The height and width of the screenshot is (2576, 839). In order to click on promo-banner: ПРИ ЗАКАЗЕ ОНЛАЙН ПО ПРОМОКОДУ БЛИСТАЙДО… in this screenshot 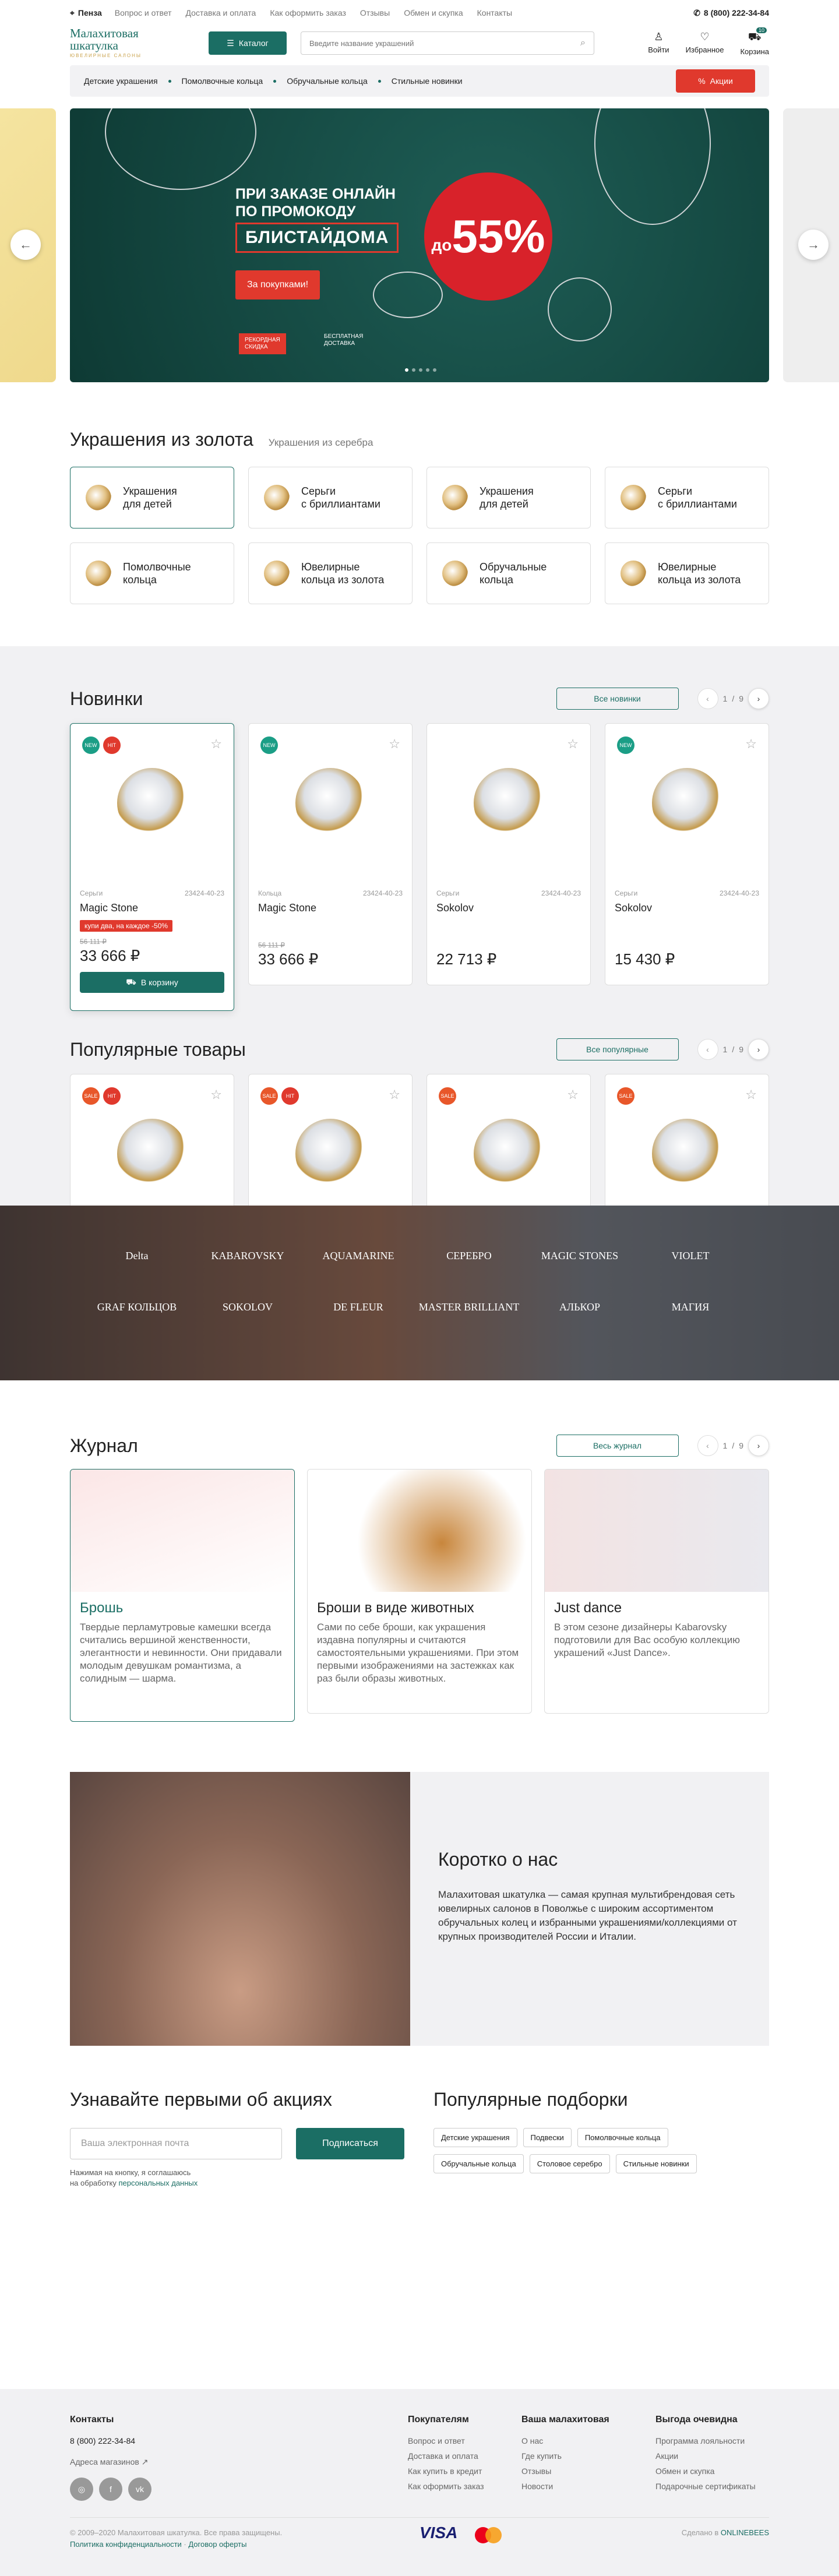, I will do `click(419, 245)`.